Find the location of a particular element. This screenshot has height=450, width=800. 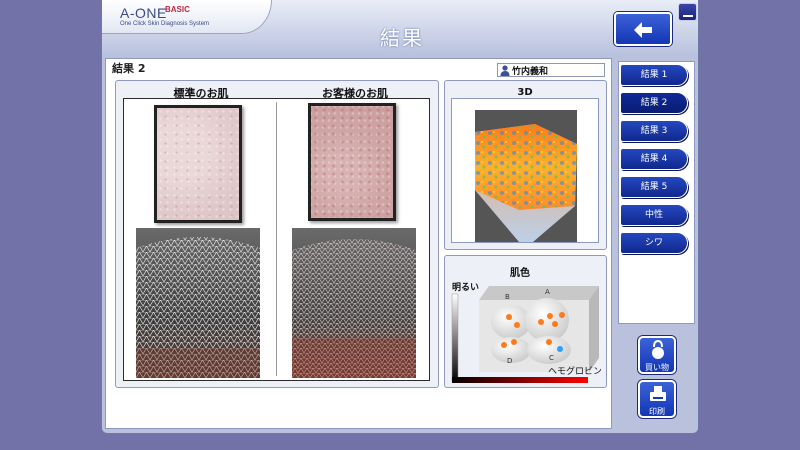

logo-badge: BASIC is located at coordinates (177, 9).